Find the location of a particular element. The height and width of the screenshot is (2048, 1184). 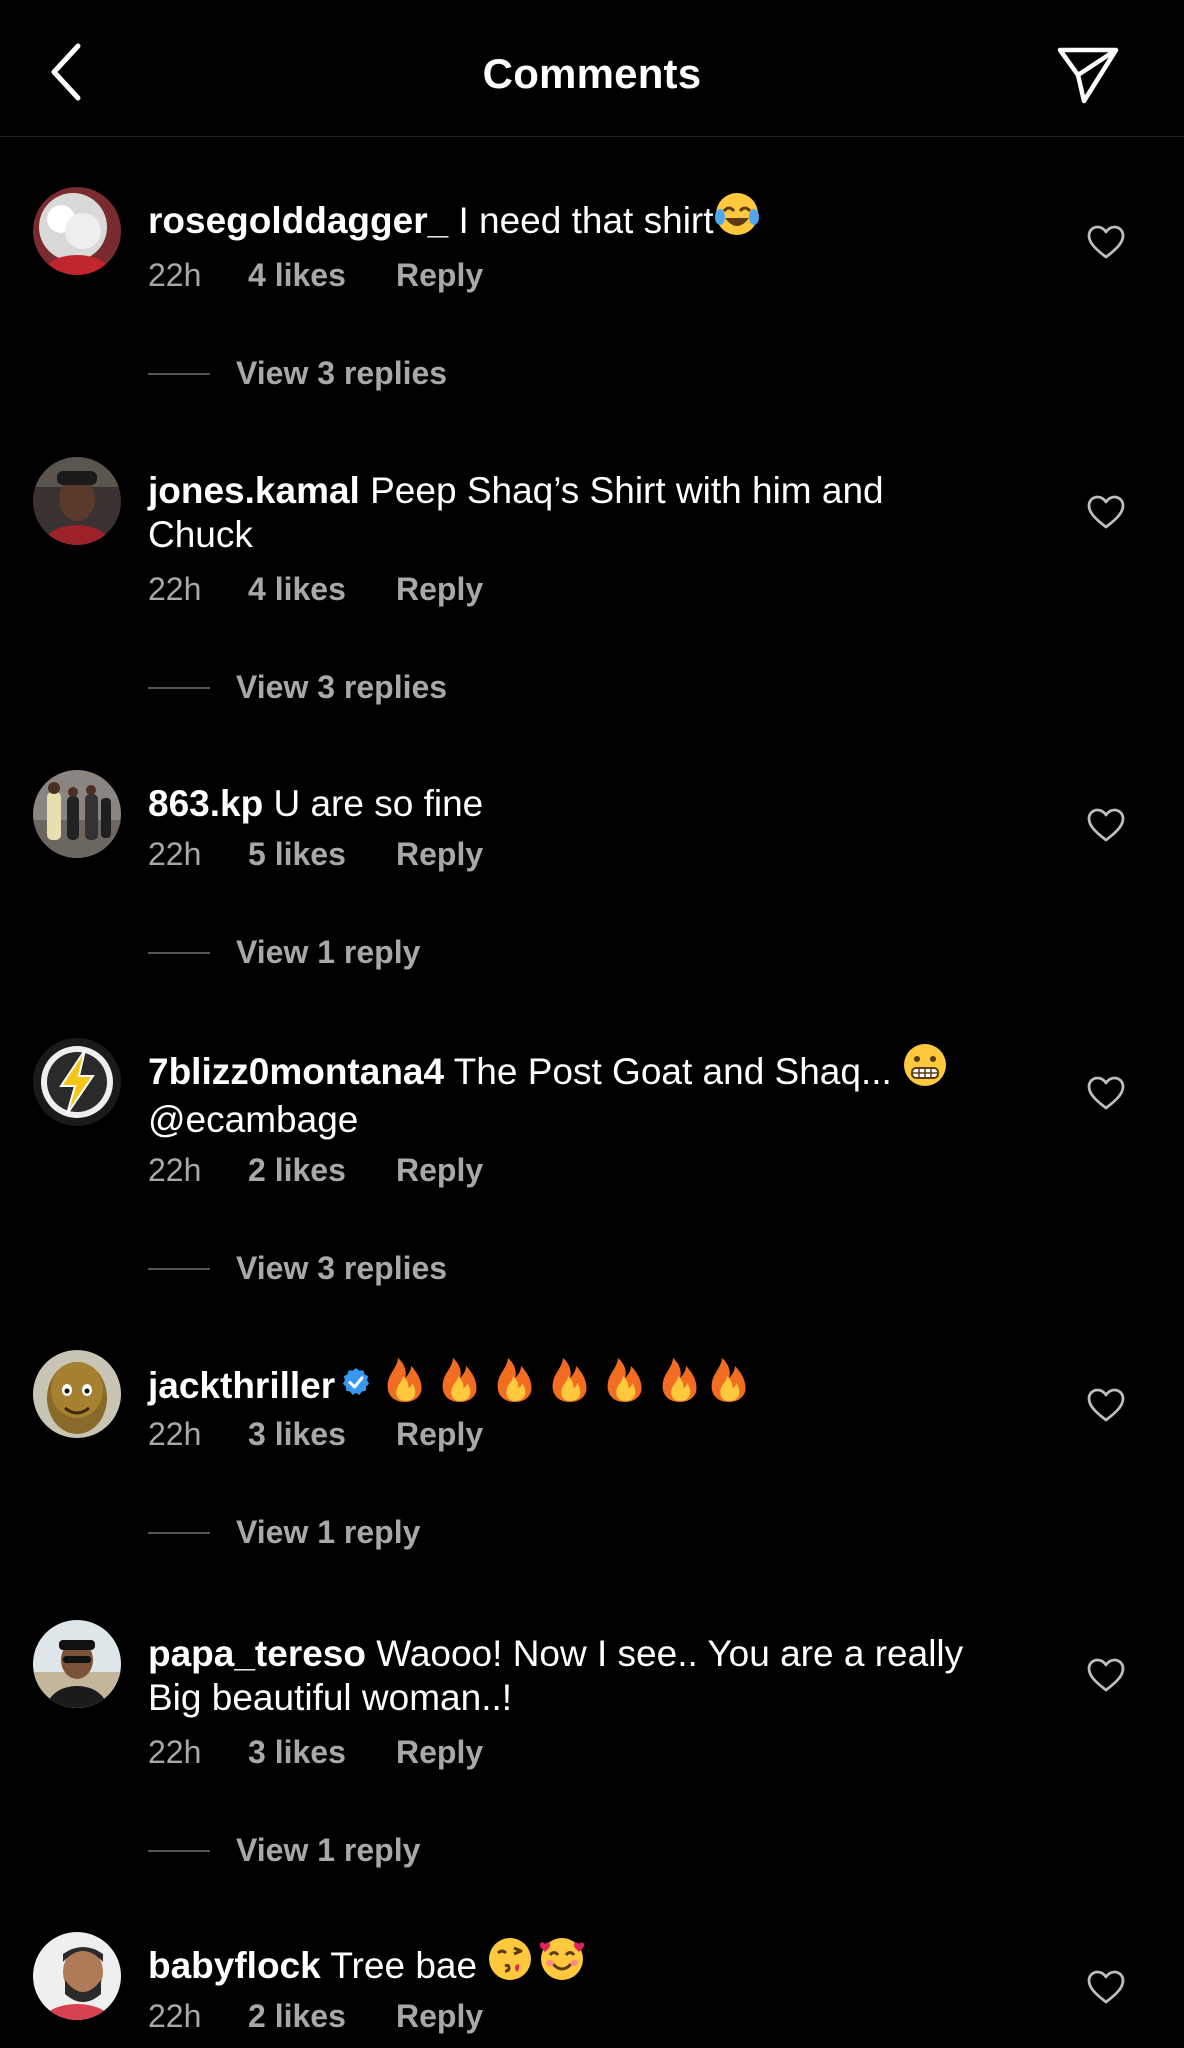

comment-username: rosegolddagger_ is located at coordinates (298, 220).